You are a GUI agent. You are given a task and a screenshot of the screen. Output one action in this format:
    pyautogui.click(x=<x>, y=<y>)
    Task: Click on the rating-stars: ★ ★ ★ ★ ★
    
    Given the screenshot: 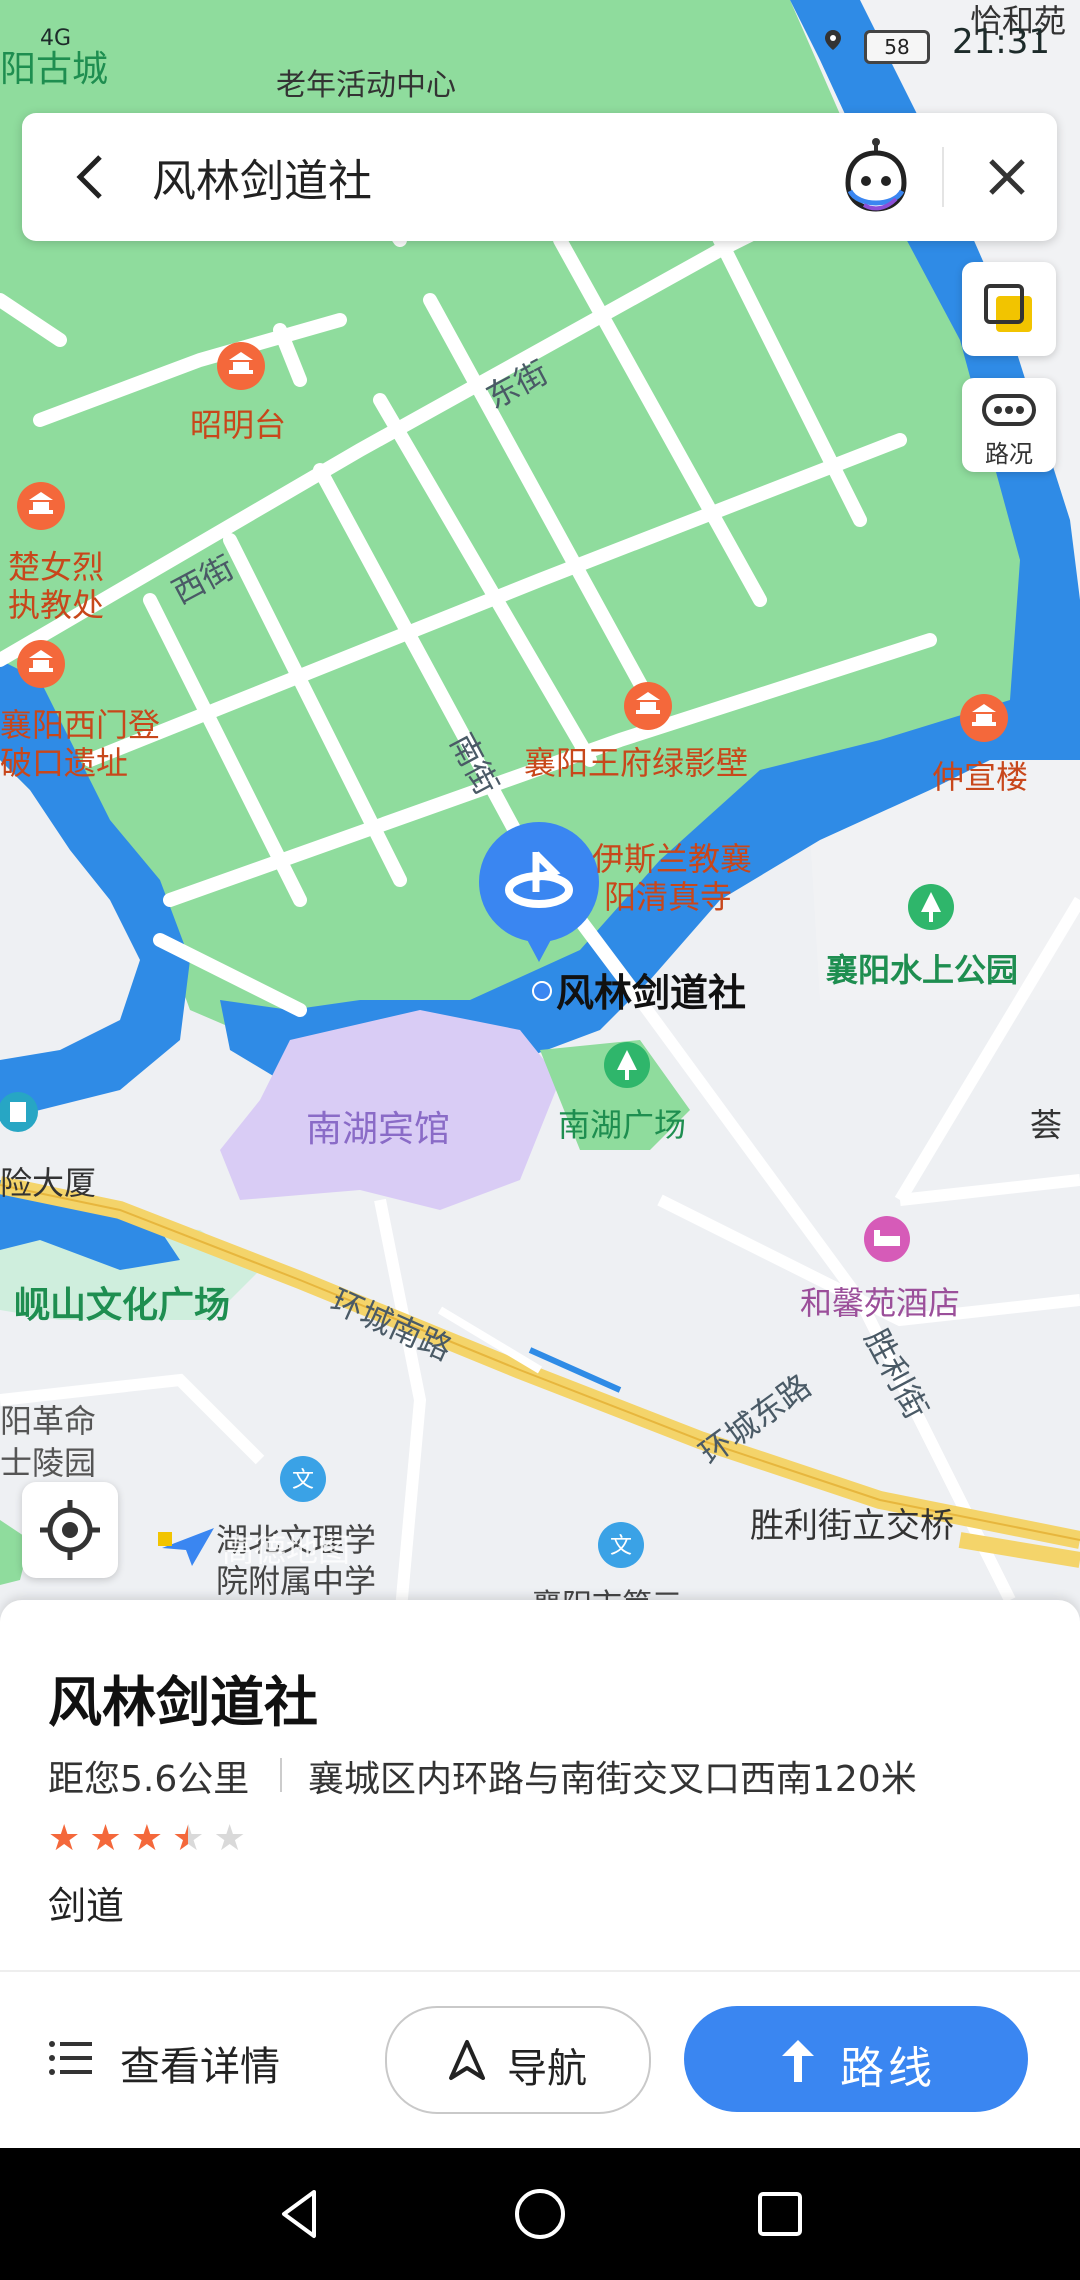 What is the action you would take?
    pyautogui.click(x=149, y=1838)
    